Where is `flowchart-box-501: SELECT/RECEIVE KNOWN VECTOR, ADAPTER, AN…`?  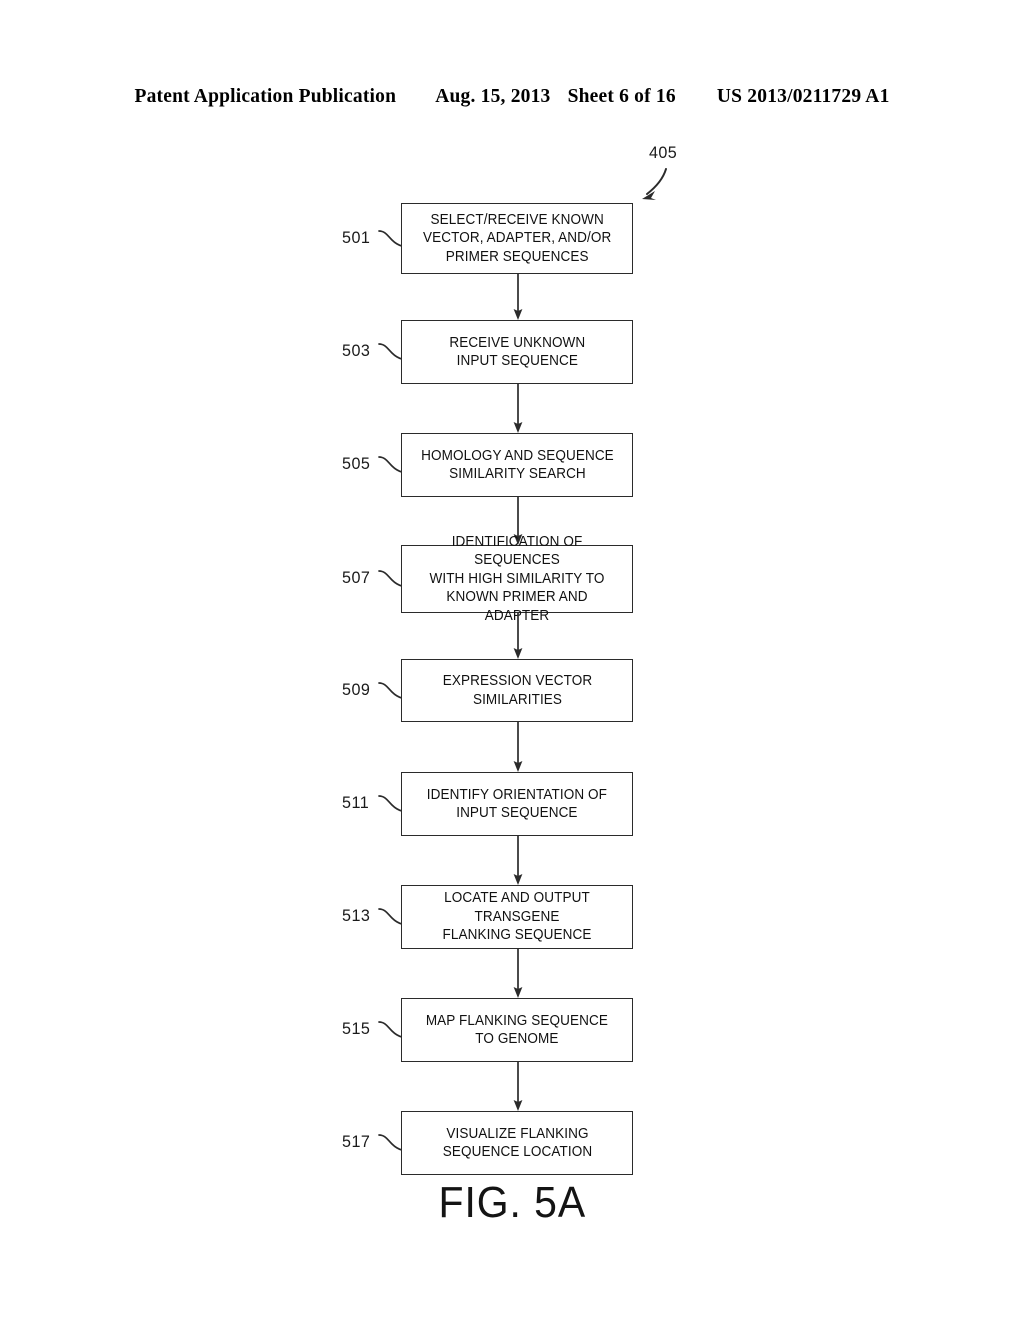
flowchart-box-501: SELECT/RECEIVE KNOWN VECTOR, ADAPTER, AN… is located at coordinates (517, 238).